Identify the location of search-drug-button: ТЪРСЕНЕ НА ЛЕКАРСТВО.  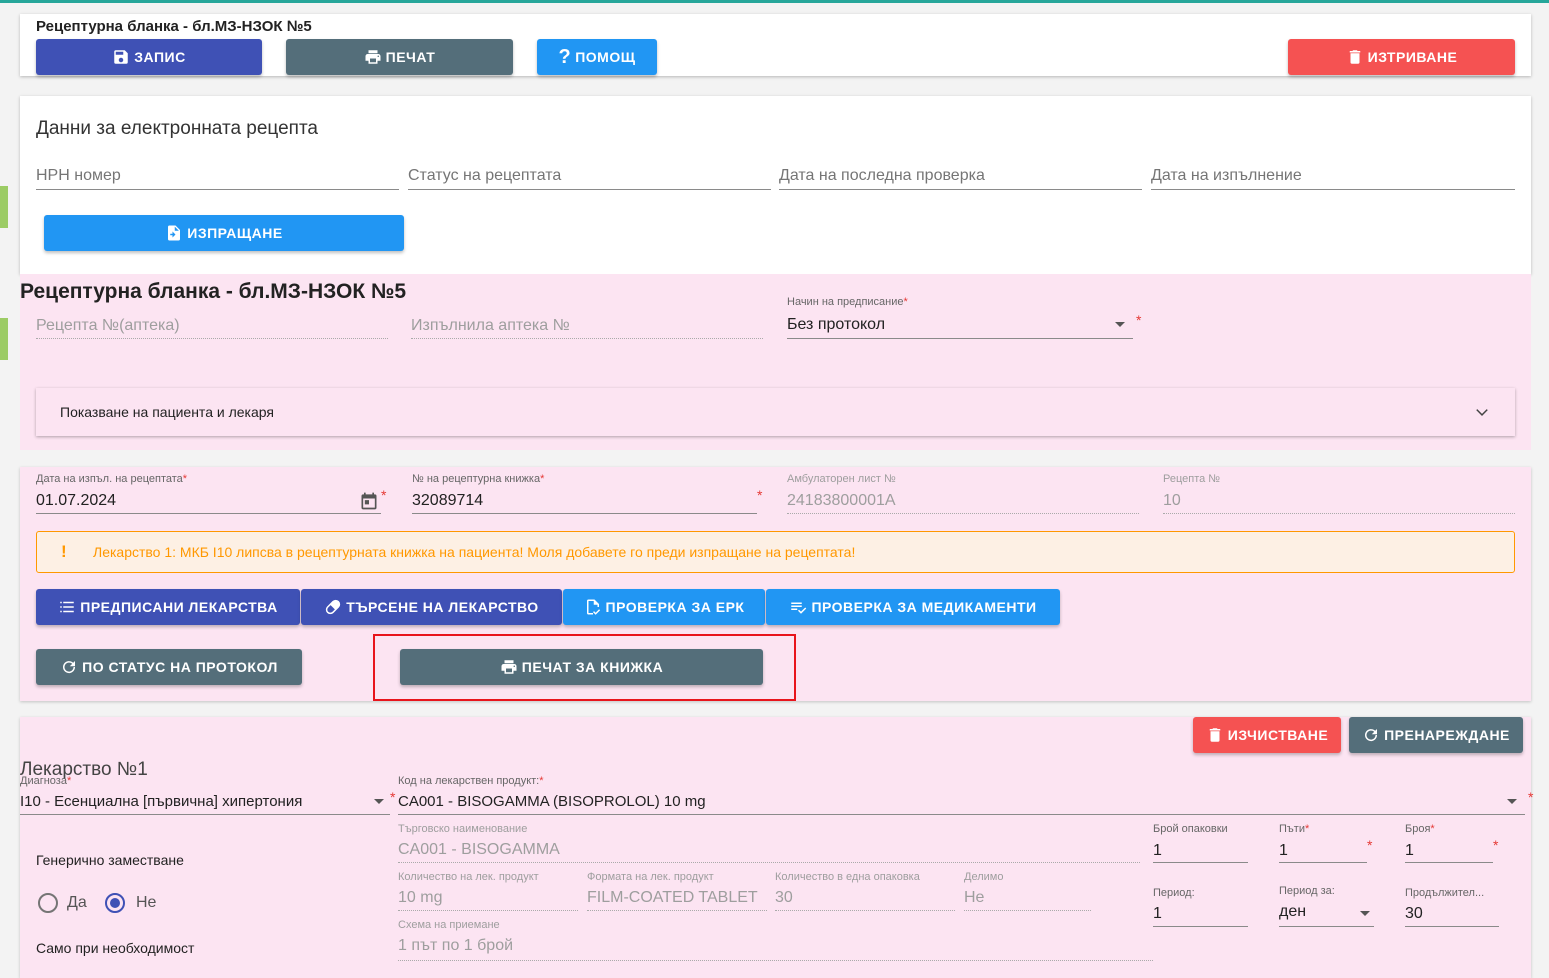
(431, 607).